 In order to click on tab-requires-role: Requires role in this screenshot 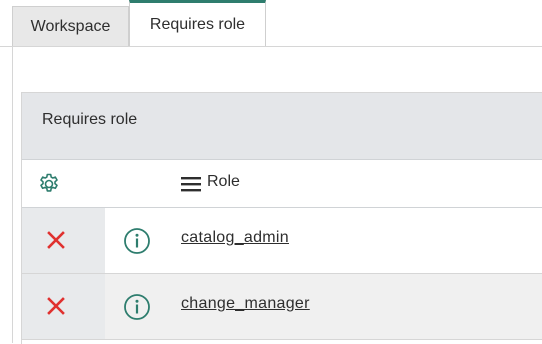, I will do `click(197, 23)`.